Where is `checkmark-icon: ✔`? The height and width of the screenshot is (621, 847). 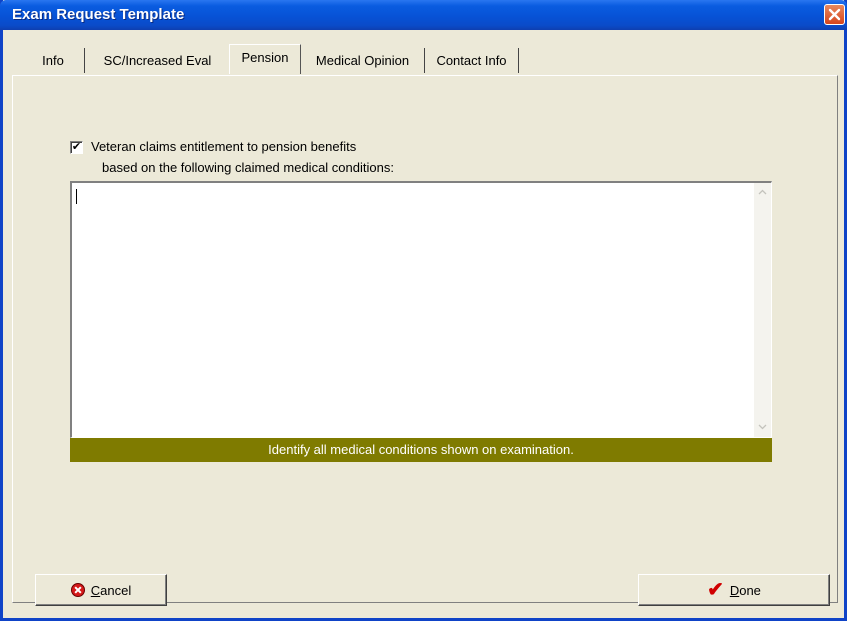 checkmark-icon: ✔ is located at coordinates (715, 590).